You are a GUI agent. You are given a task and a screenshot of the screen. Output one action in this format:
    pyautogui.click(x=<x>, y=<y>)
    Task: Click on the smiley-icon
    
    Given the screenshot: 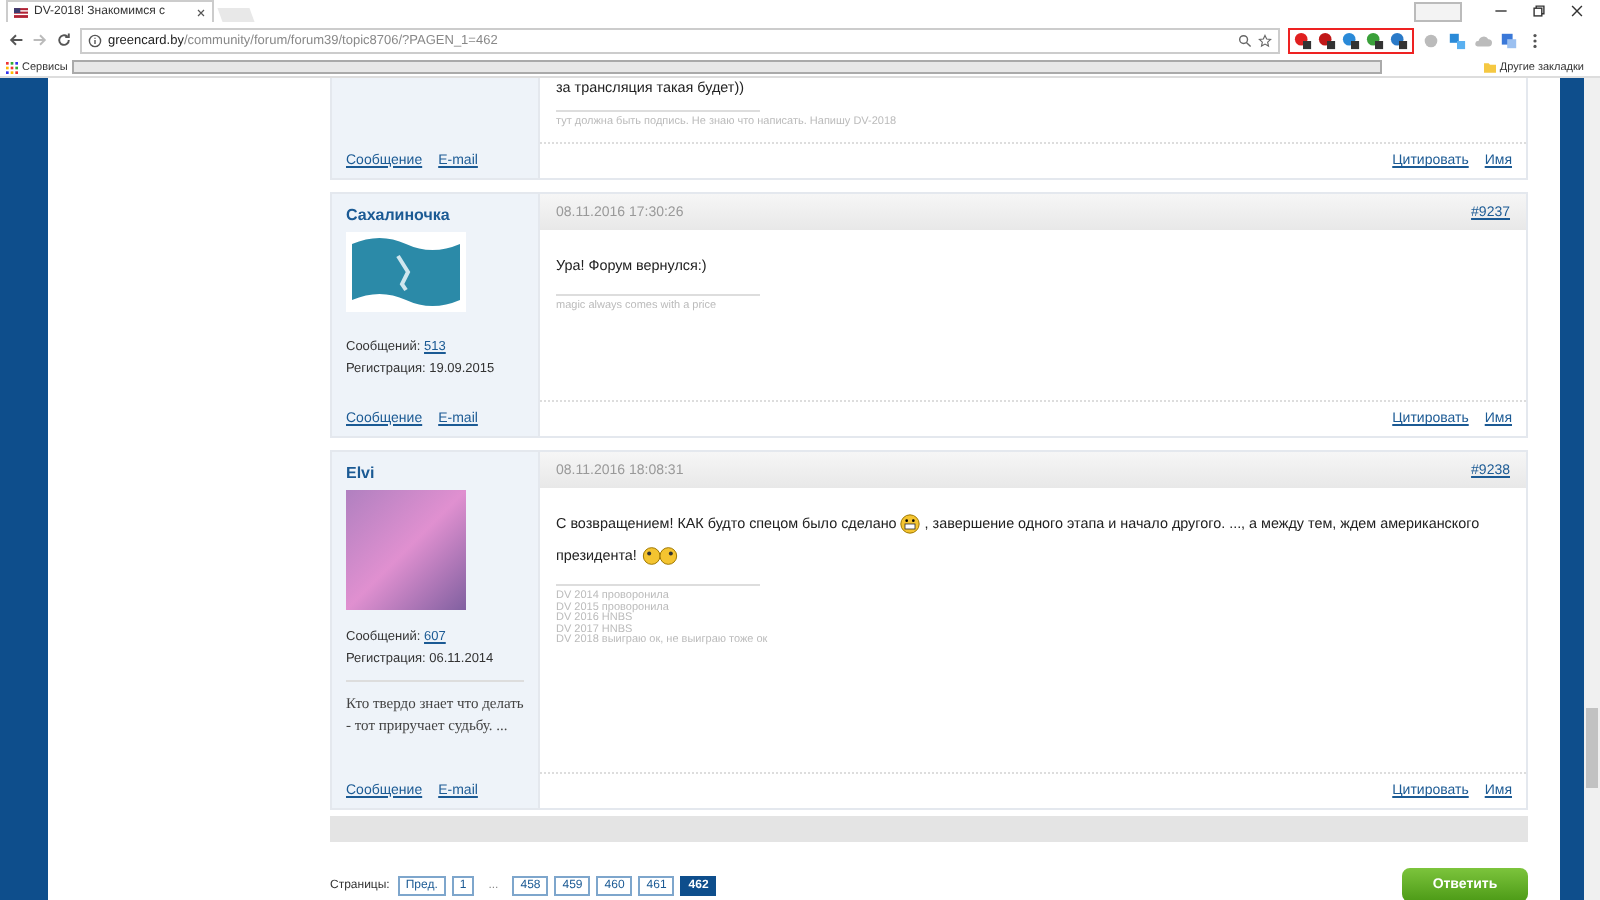 What is the action you would take?
    pyautogui.click(x=910, y=524)
    